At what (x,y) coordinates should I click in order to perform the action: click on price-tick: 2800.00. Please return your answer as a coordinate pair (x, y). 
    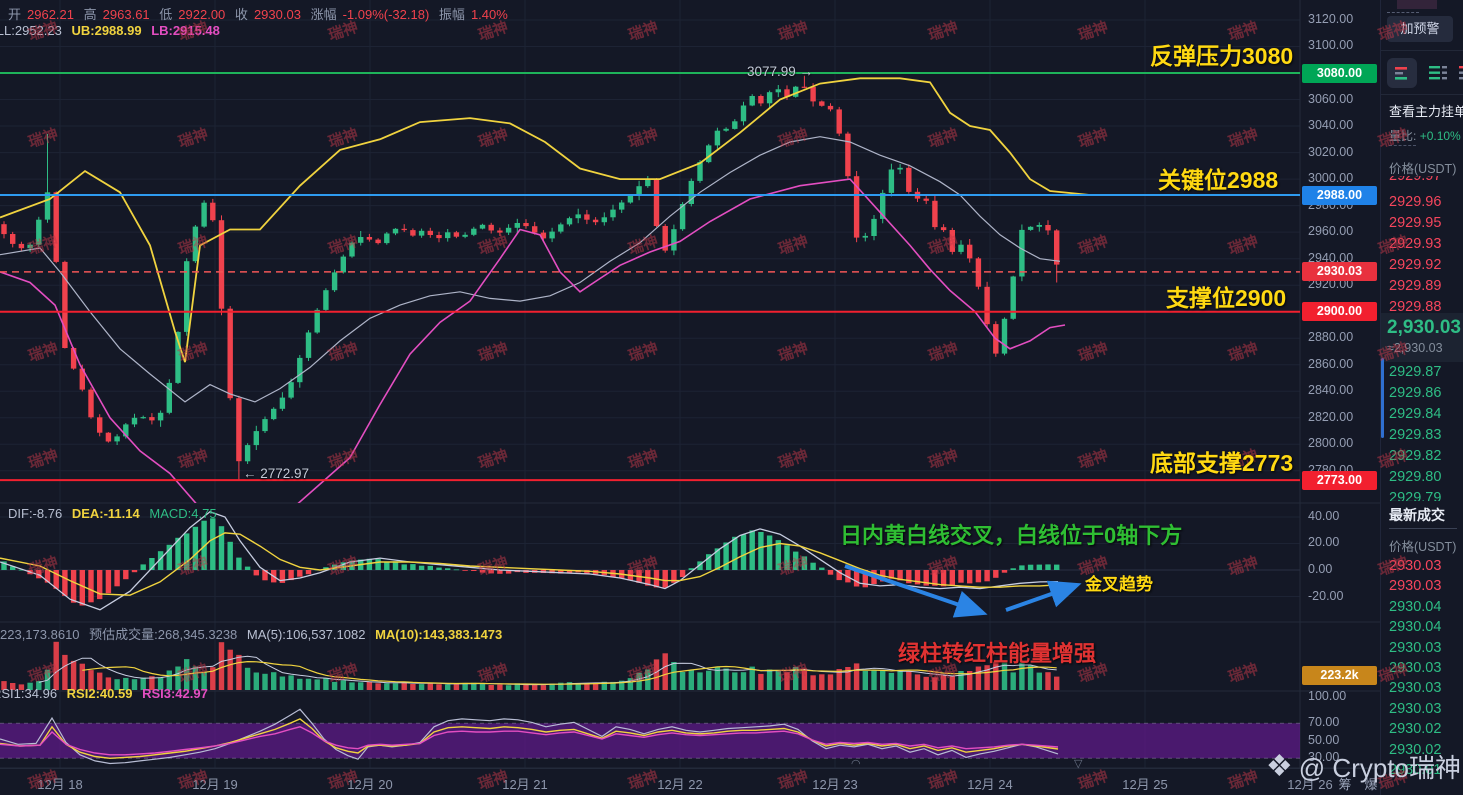
    Looking at the image, I should click on (1331, 443).